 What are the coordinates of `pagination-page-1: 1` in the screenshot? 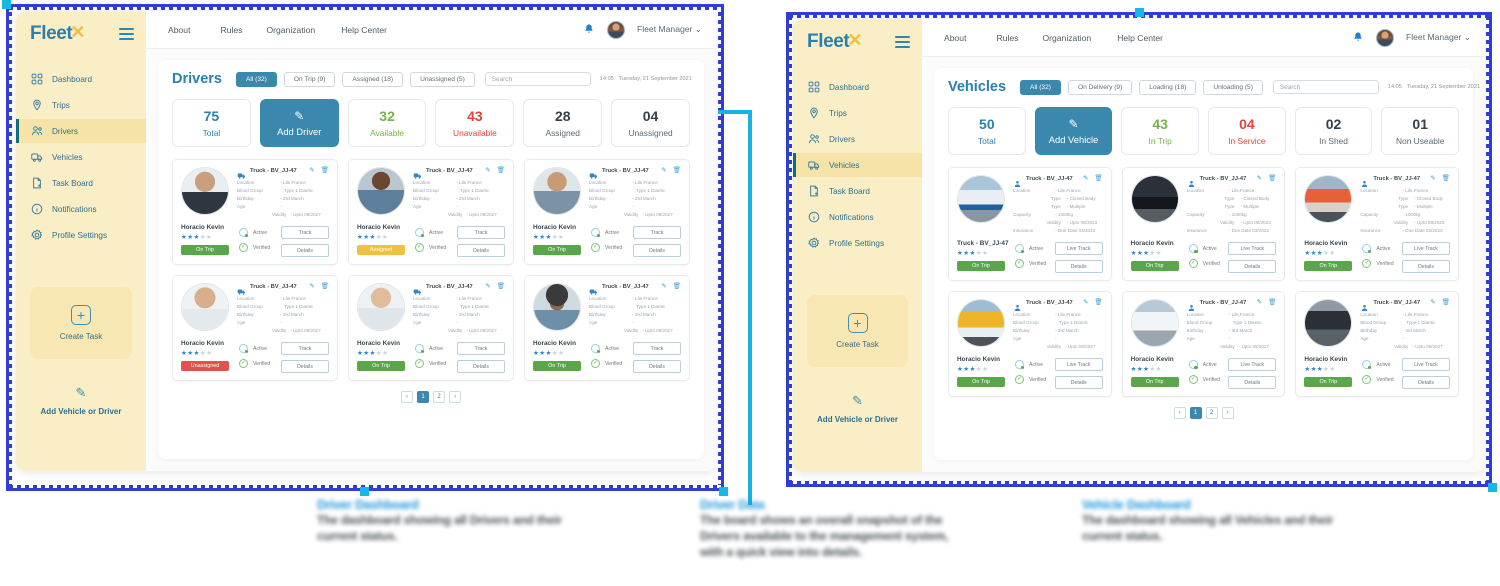 It's located at (423, 397).